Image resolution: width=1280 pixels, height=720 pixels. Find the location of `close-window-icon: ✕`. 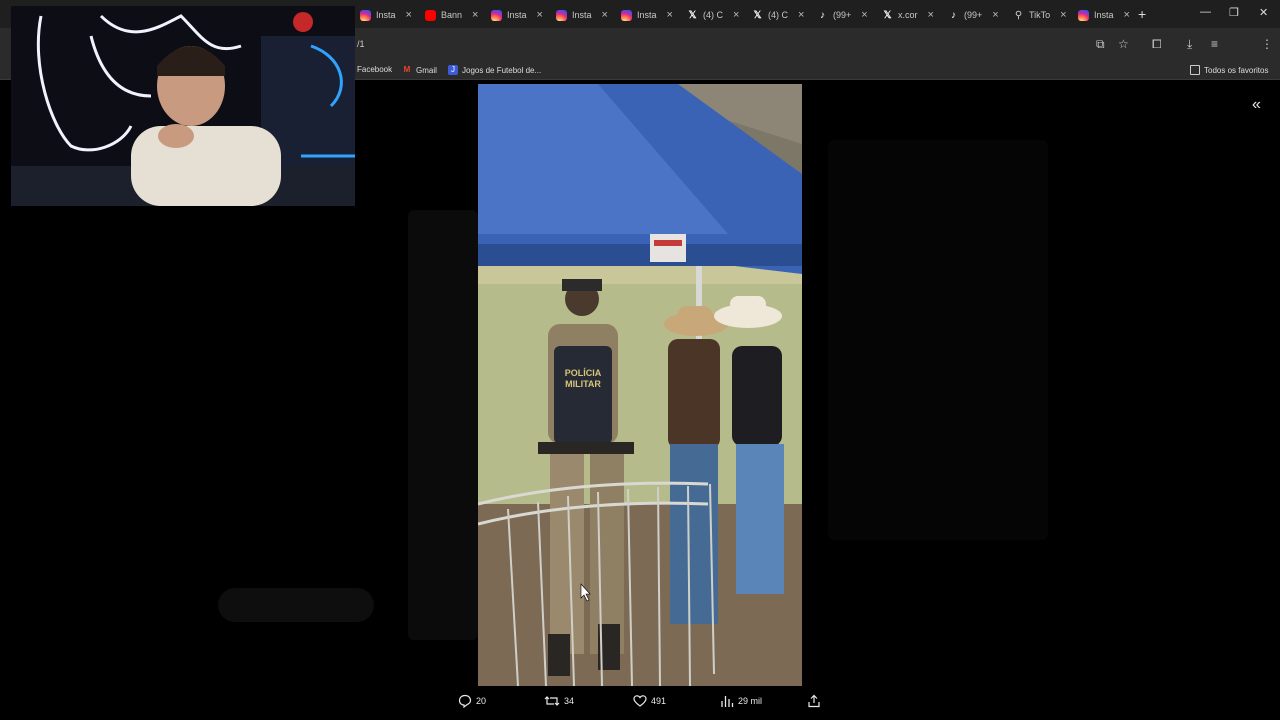

close-window-icon: ✕ is located at coordinates (1263, 12).